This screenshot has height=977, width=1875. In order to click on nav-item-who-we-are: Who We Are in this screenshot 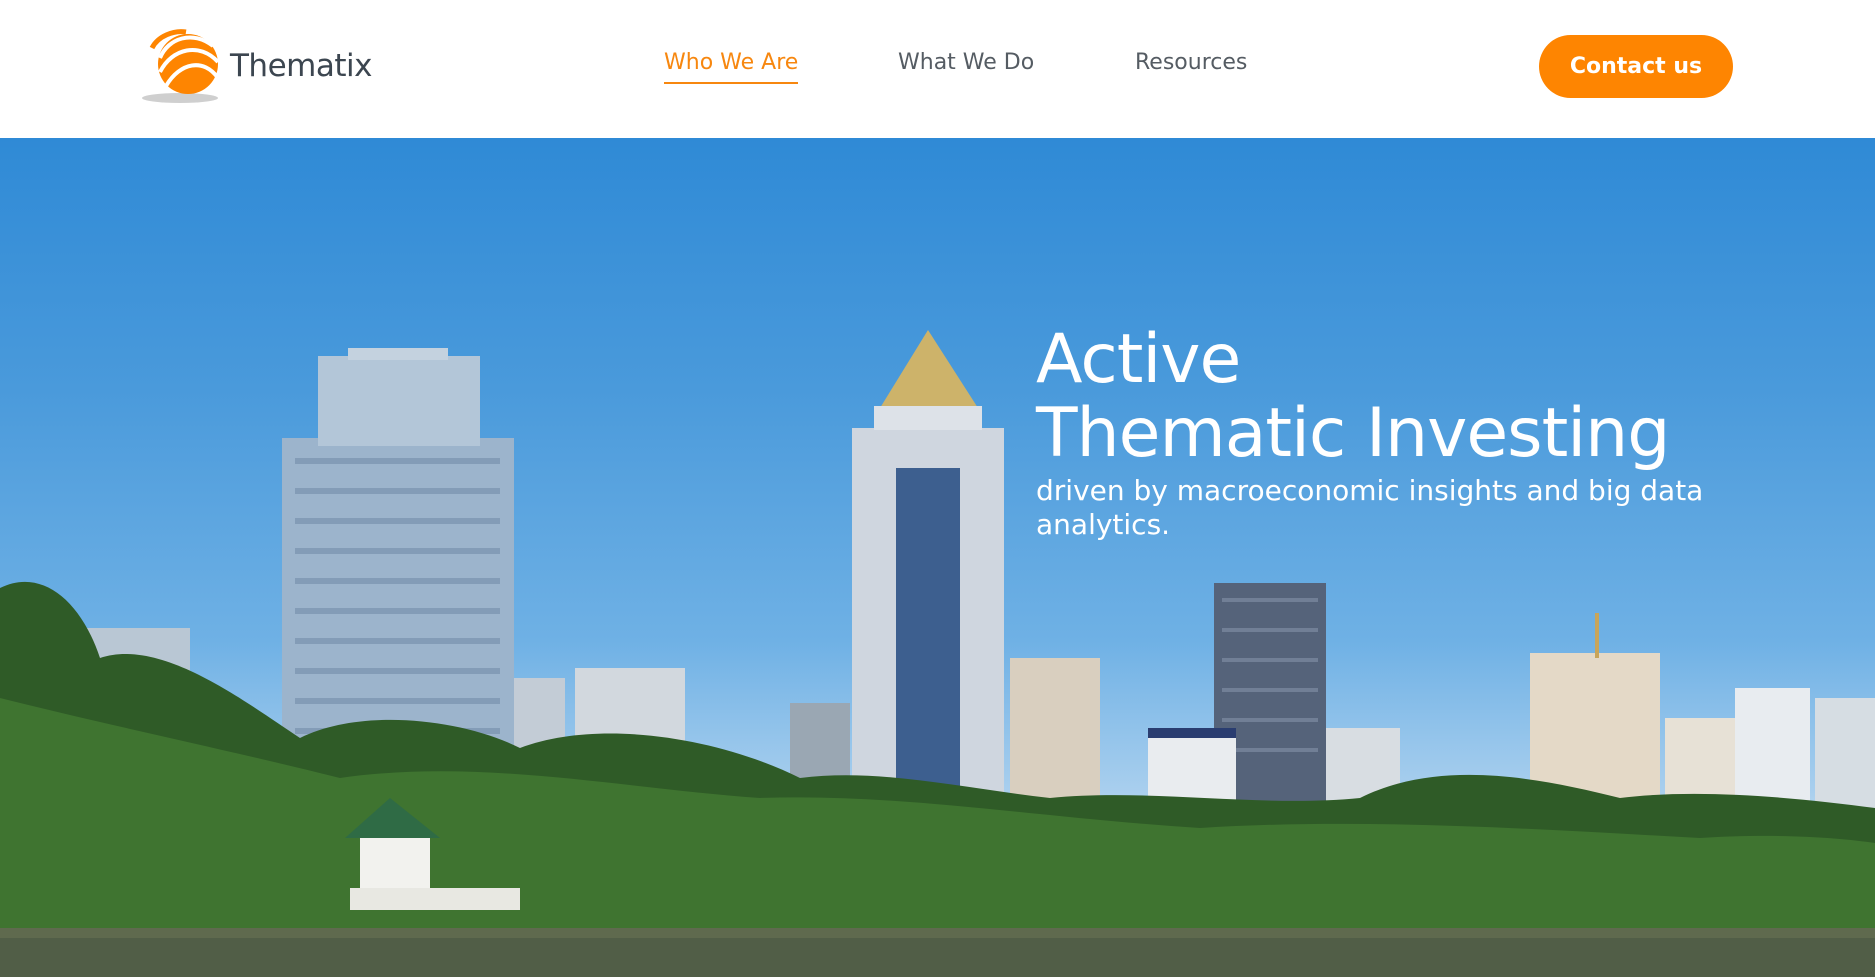, I will do `click(731, 67)`.